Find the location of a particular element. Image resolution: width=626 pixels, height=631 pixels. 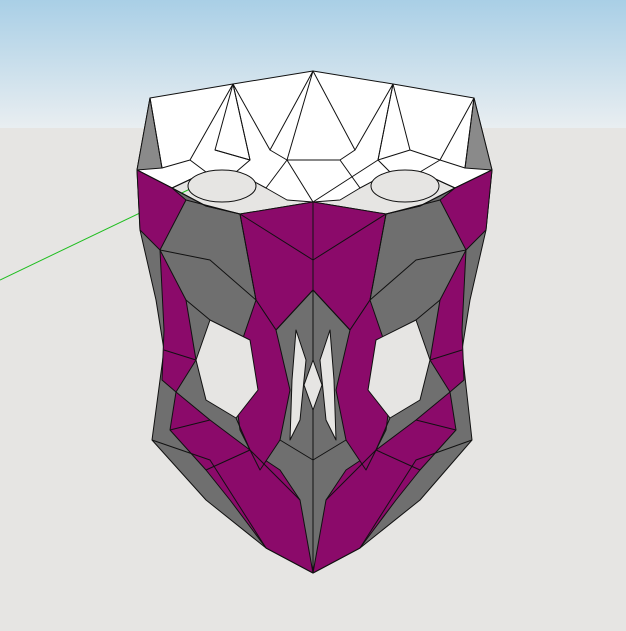

right-eye-opening is located at coordinates (405, 186).